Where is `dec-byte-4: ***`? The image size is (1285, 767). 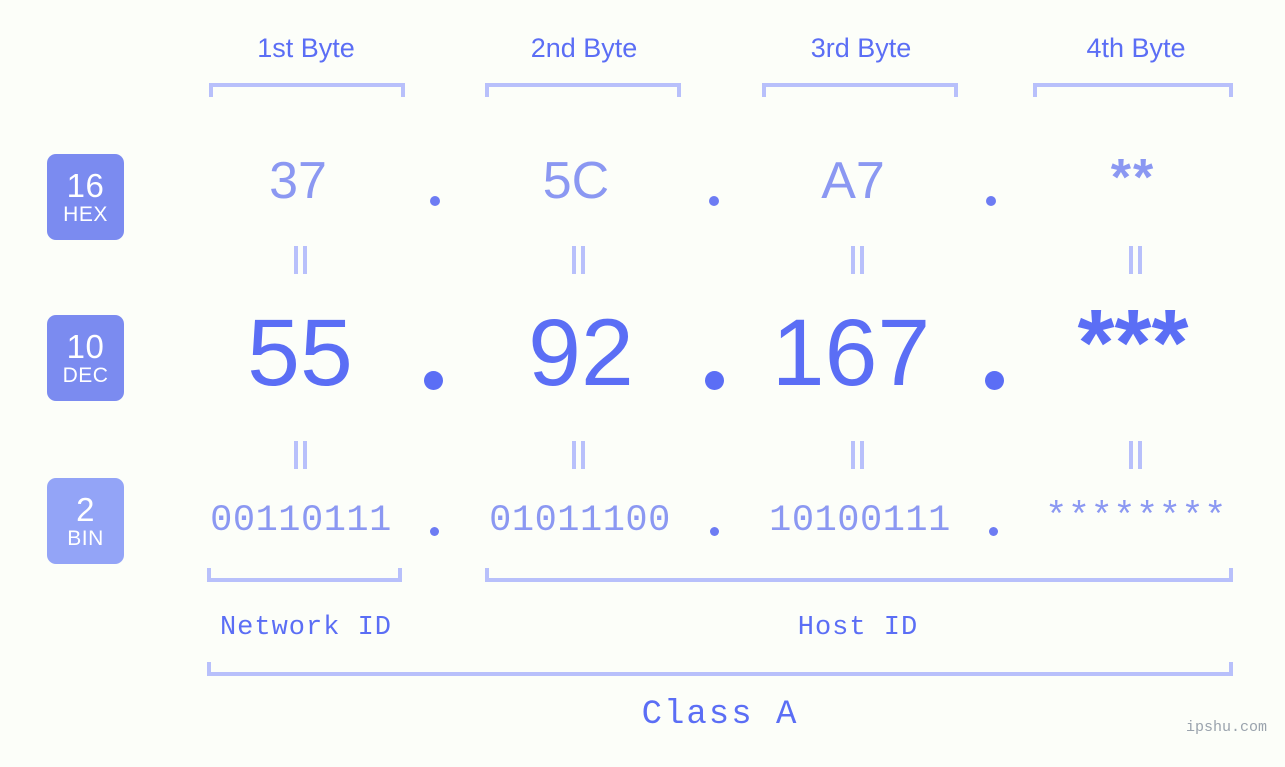
dec-byte-4: *** is located at coordinates (1133, 343).